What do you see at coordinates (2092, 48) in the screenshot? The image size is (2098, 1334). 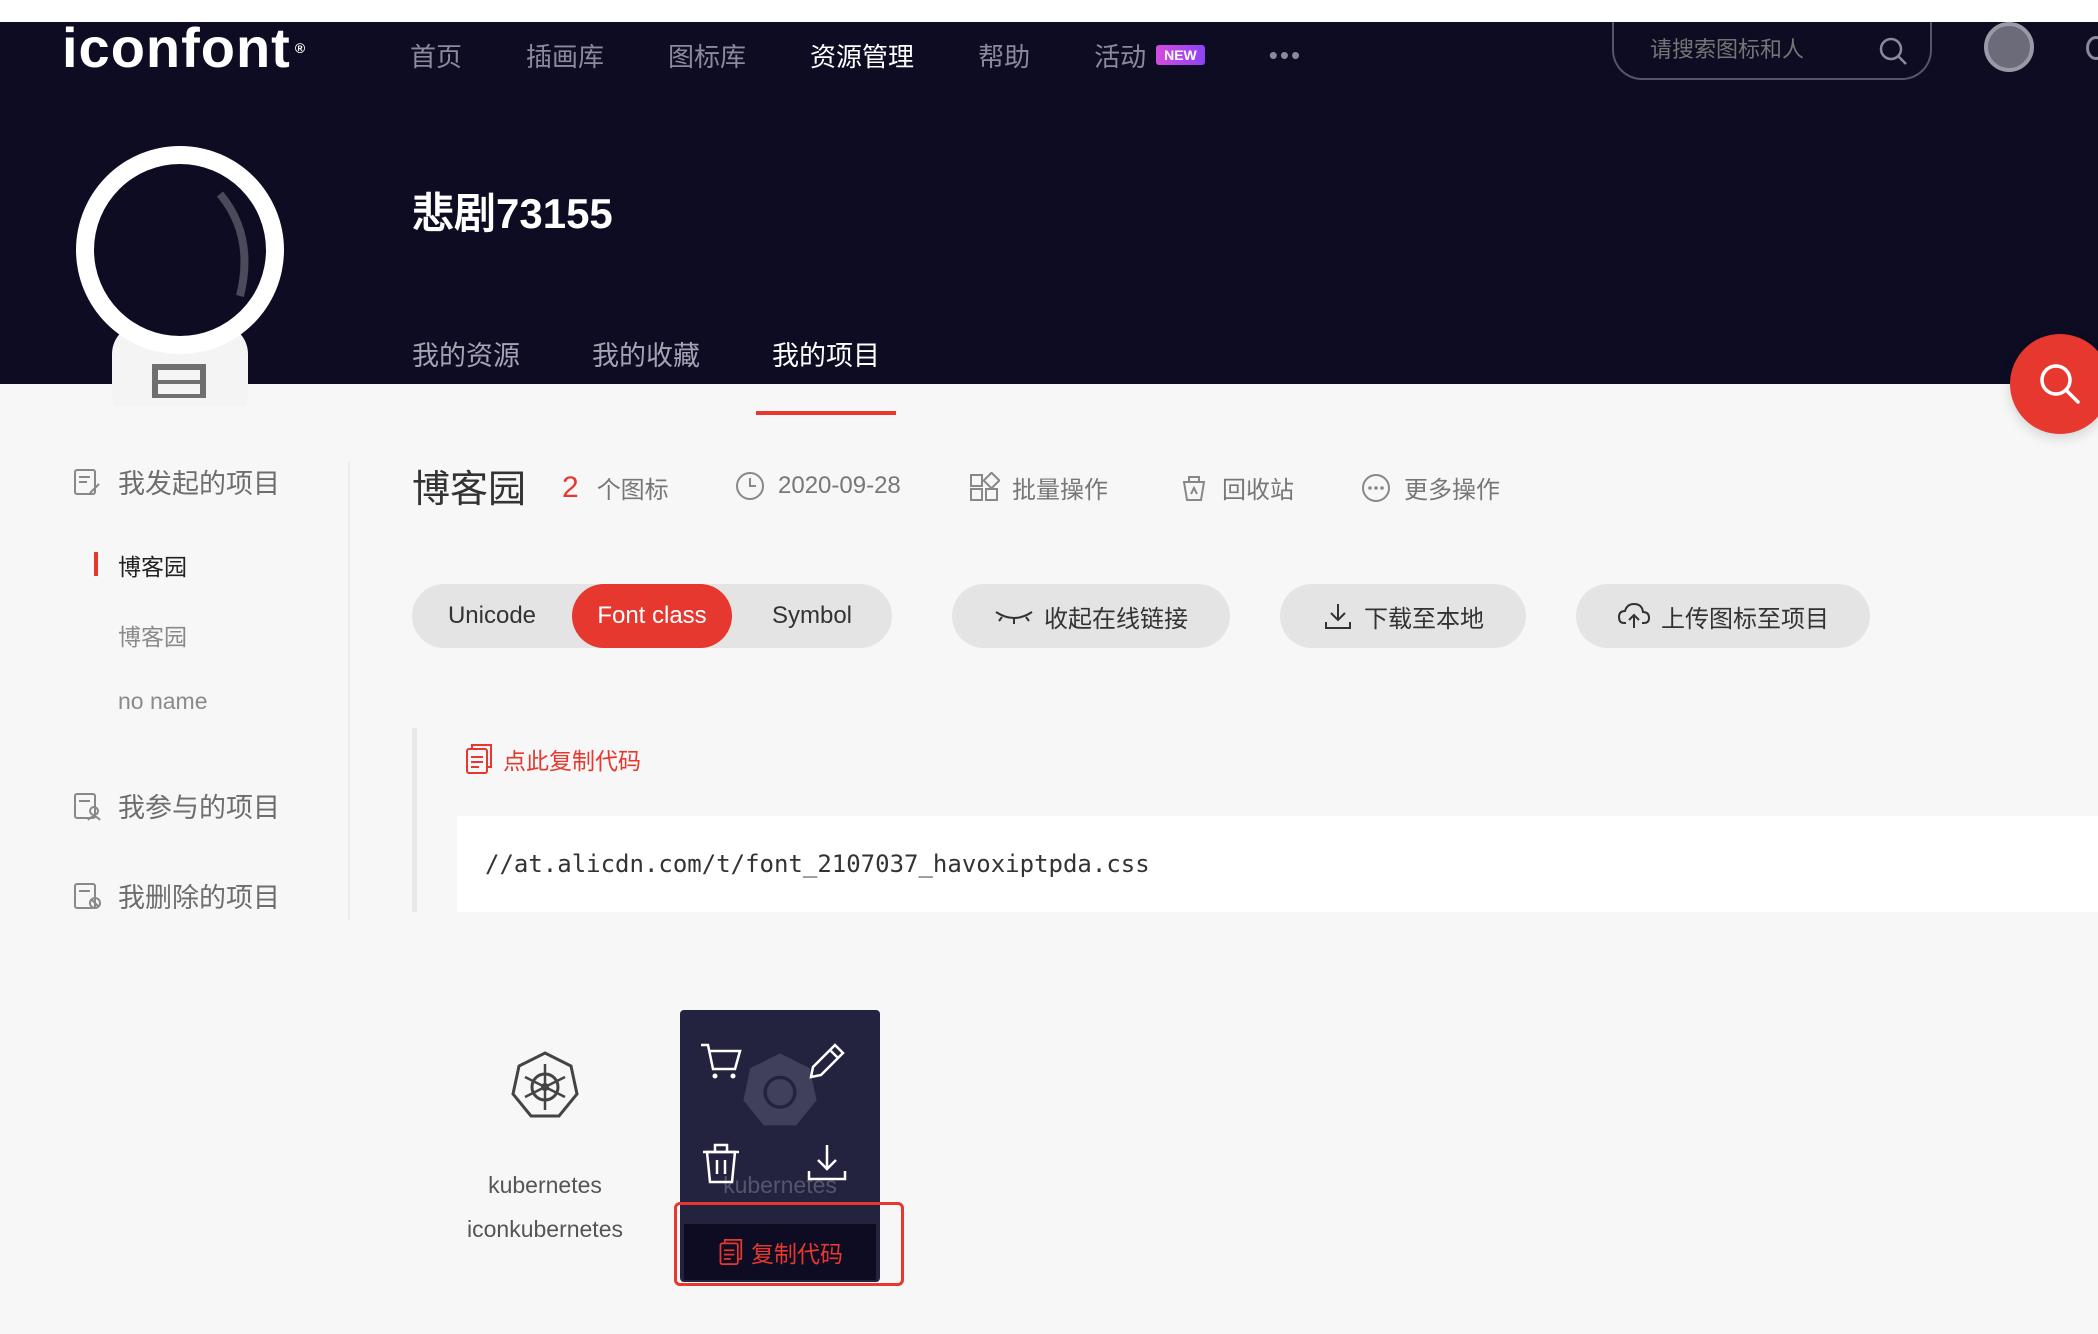 I see `cropped-icon` at bounding box center [2092, 48].